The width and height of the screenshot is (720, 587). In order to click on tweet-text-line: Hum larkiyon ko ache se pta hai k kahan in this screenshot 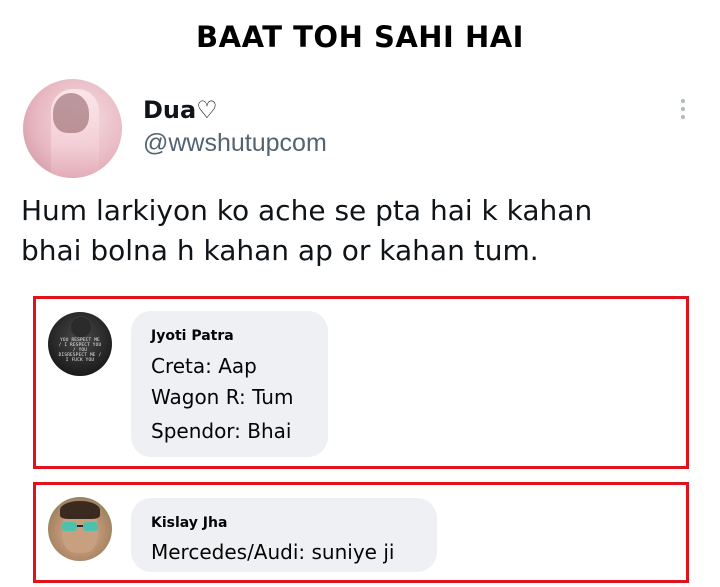, I will do `click(307, 210)`.